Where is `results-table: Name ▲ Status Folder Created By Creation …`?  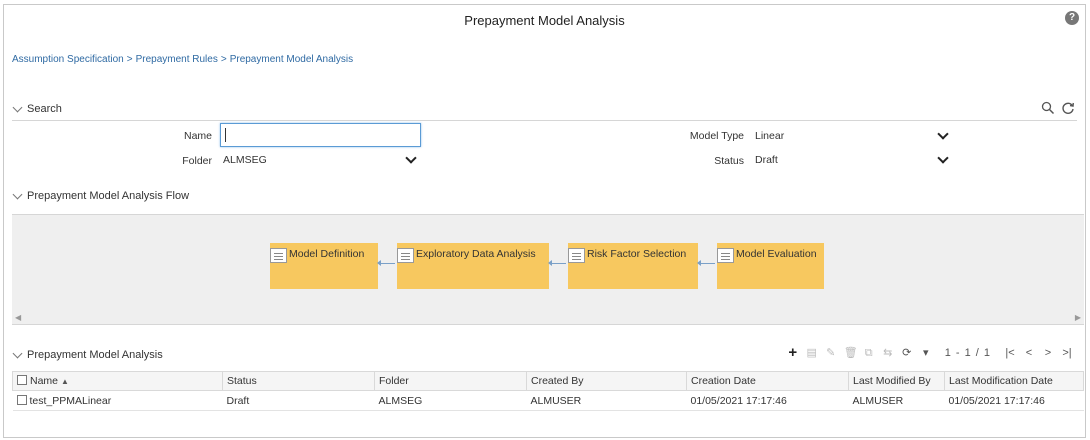
results-table: Name ▲ Status Folder Created By Creation … is located at coordinates (548, 391).